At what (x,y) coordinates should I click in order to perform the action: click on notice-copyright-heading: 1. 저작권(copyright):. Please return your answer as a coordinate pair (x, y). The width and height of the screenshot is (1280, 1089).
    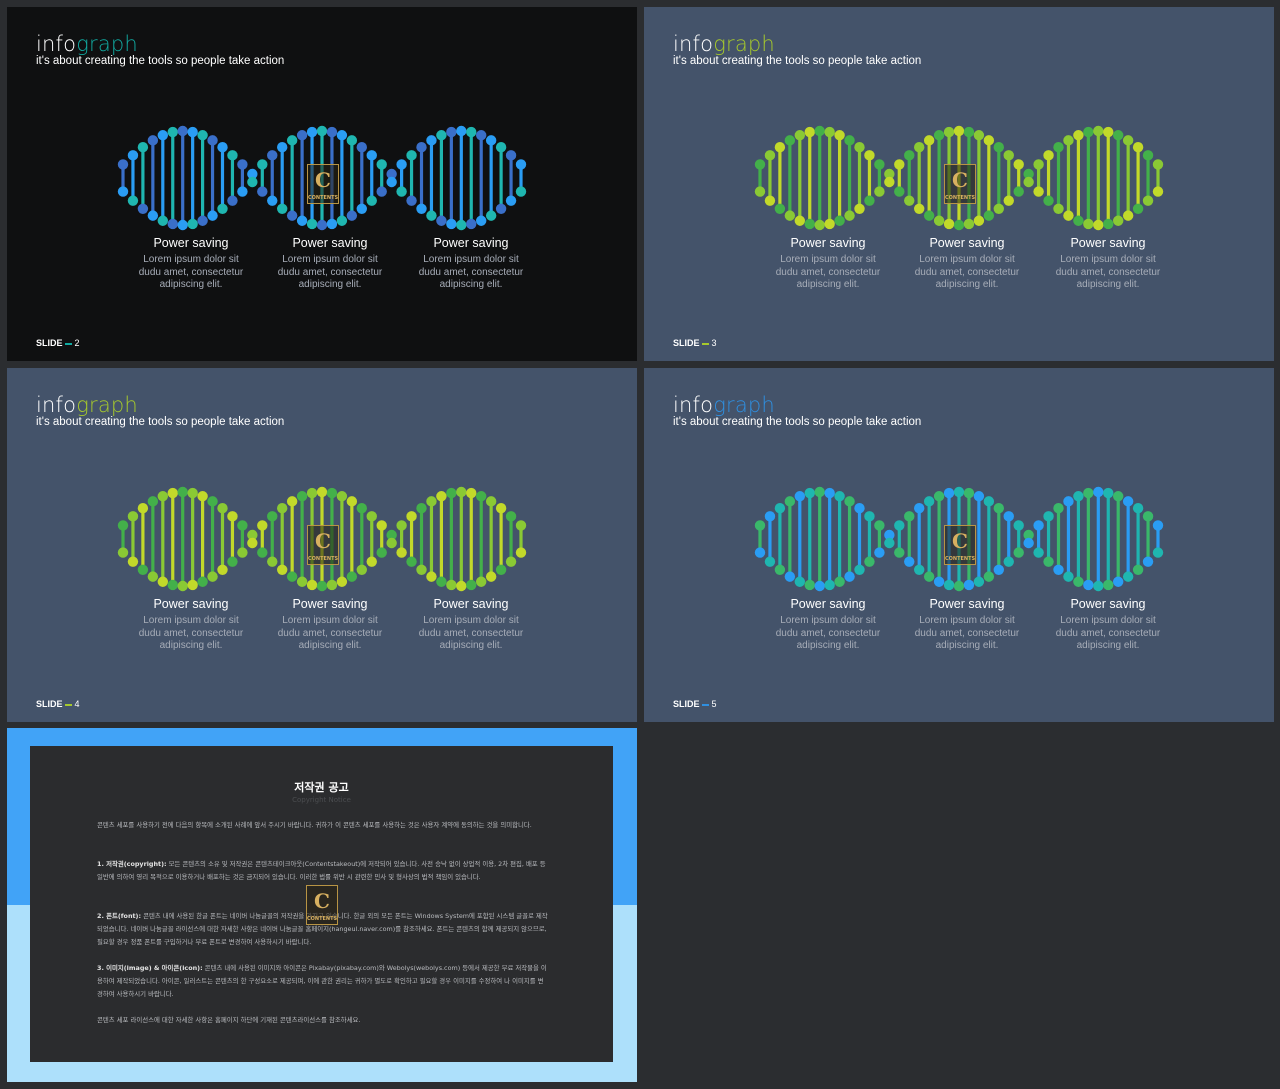
    Looking at the image, I should click on (132, 864).